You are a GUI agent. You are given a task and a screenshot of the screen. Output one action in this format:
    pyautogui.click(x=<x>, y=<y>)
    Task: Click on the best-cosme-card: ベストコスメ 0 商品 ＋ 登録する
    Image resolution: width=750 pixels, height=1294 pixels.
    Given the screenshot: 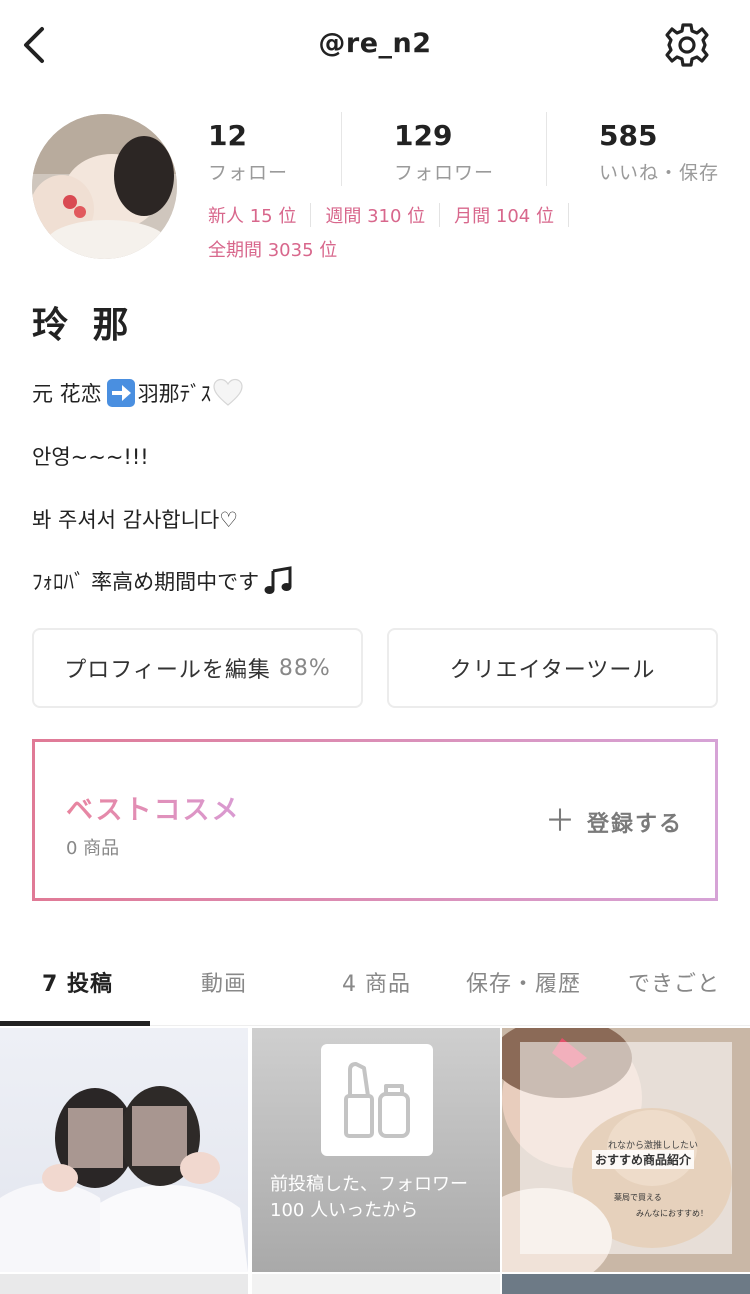 What is the action you would take?
    pyautogui.click(x=375, y=820)
    